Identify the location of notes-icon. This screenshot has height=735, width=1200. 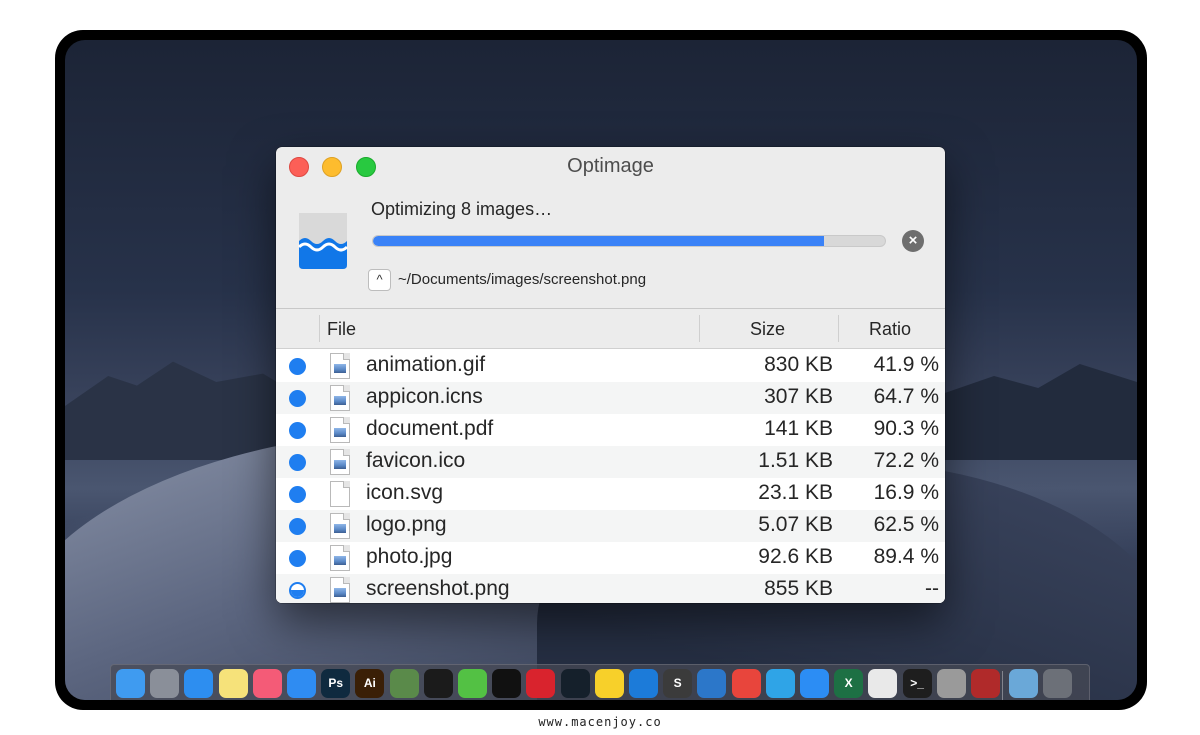
(233, 683).